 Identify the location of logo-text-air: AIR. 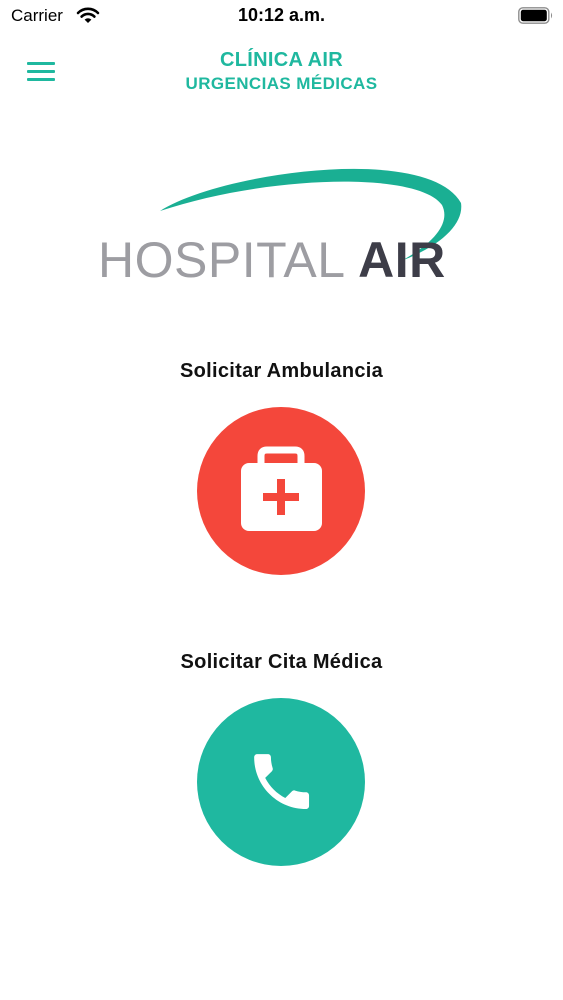
(402, 260).